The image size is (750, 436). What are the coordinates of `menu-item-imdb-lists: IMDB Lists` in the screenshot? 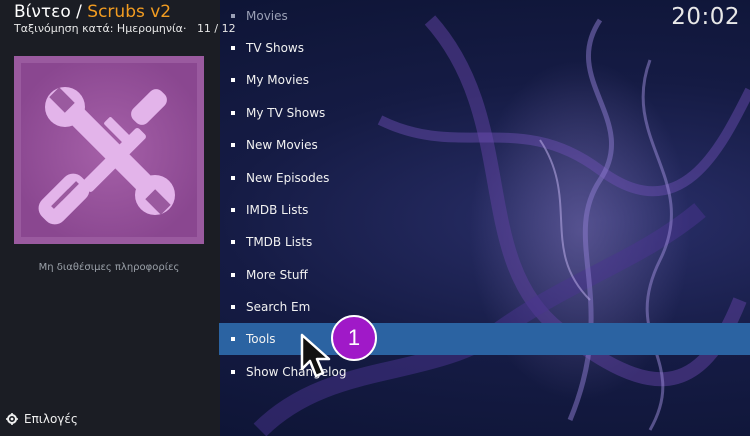 It's located at (484, 210).